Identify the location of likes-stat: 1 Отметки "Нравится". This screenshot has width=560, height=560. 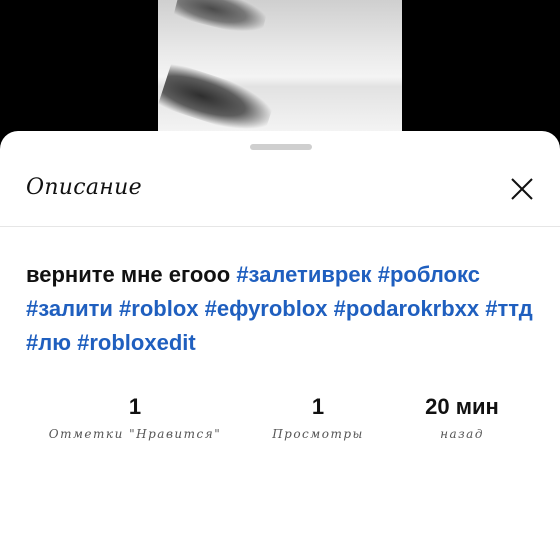
(135, 417).